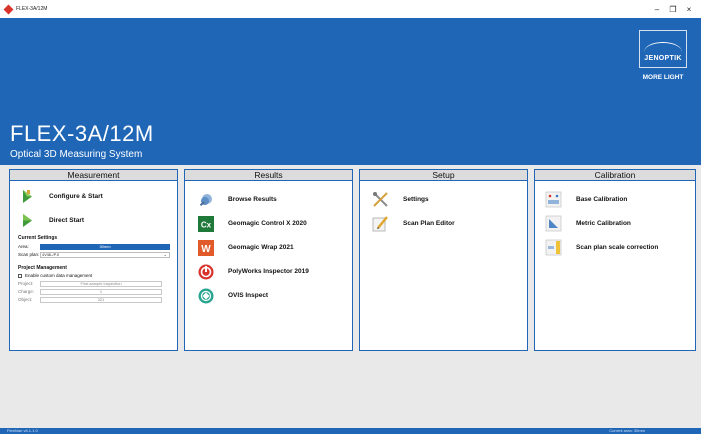 Image resolution: width=701 pixels, height=434 pixels. What do you see at coordinates (101, 283) in the screenshot?
I see `project-field: First-sample inspection` at bounding box center [101, 283].